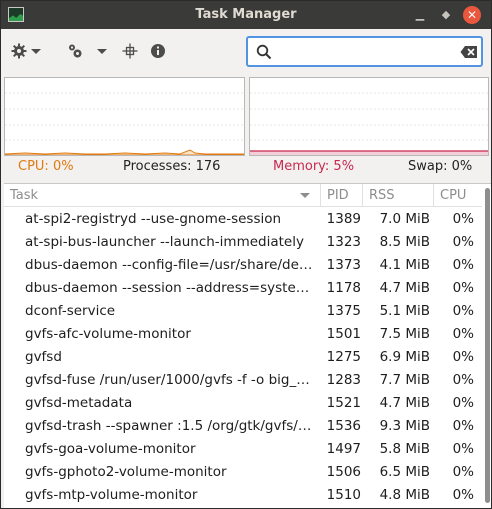 The image size is (492, 509). Describe the element at coordinates (440, 166) in the screenshot. I see `swap-status: Swap: 0%` at that location.